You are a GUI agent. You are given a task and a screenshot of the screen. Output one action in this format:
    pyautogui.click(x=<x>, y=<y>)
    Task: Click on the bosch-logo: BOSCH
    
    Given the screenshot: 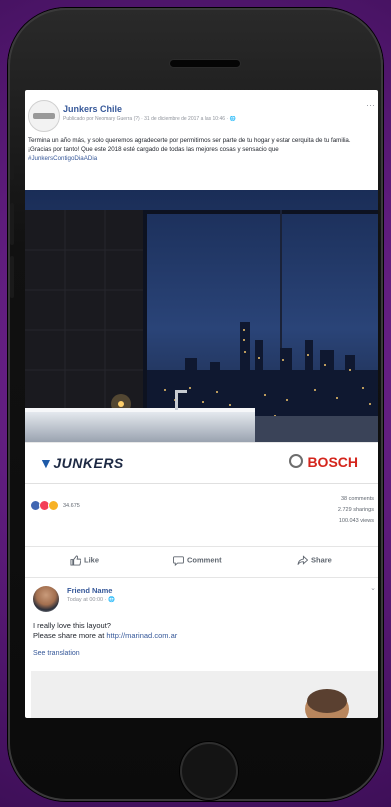 What is the action you would take?
    pyautogui.click(x=323, y=462)
    